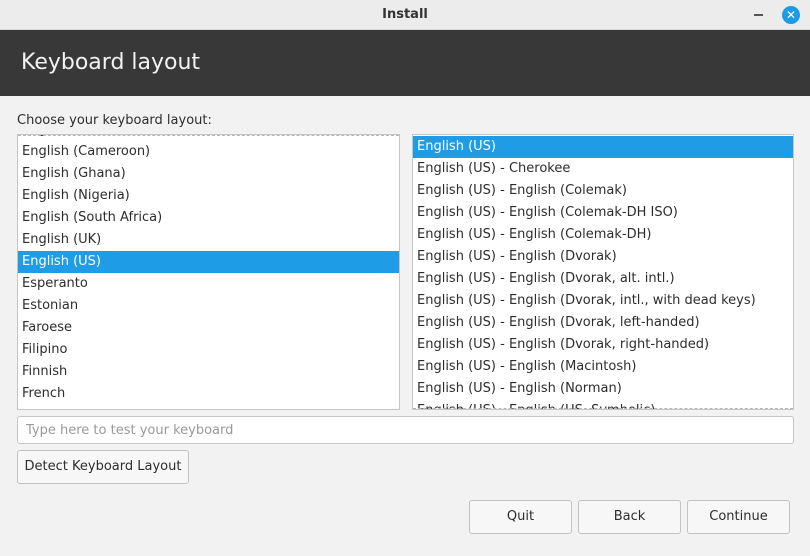  What do you see at coordinates (405, 63) in the screenshot?
I see `page-header: Keyboard layout` at bounding box center [405, 63].